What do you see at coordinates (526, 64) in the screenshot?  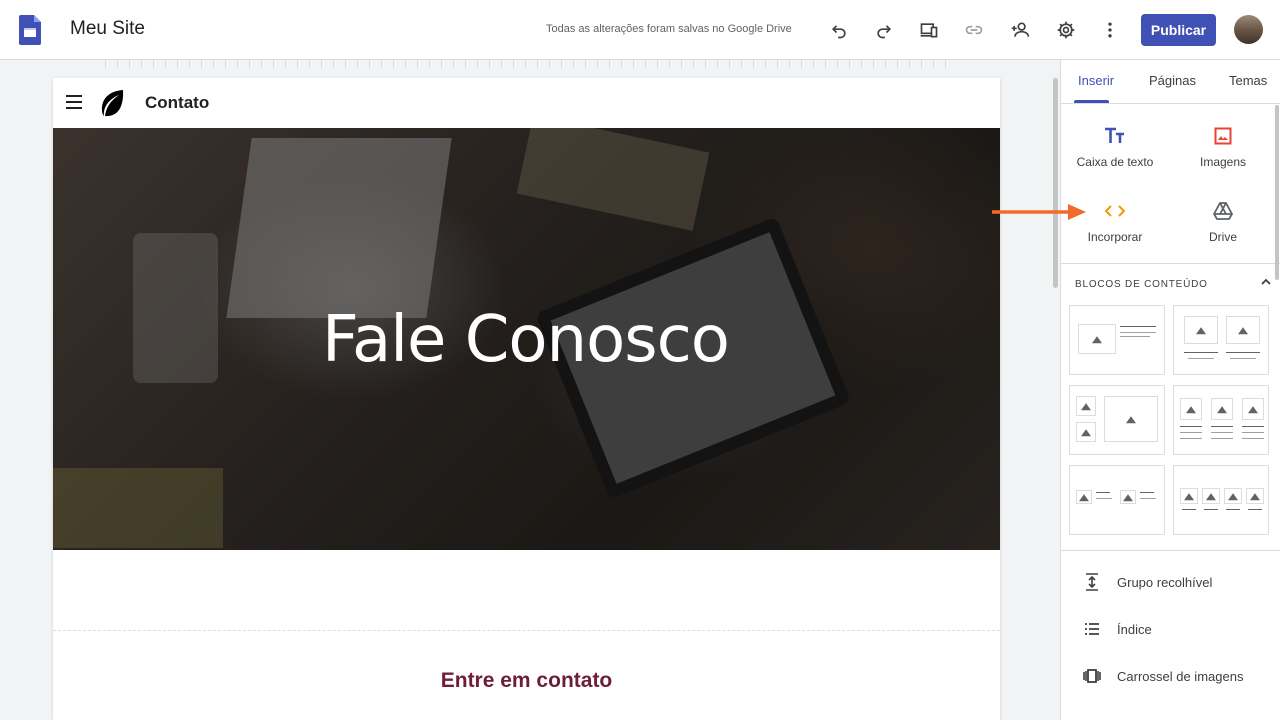 I see `ruler` at bounding box center [526, 64].